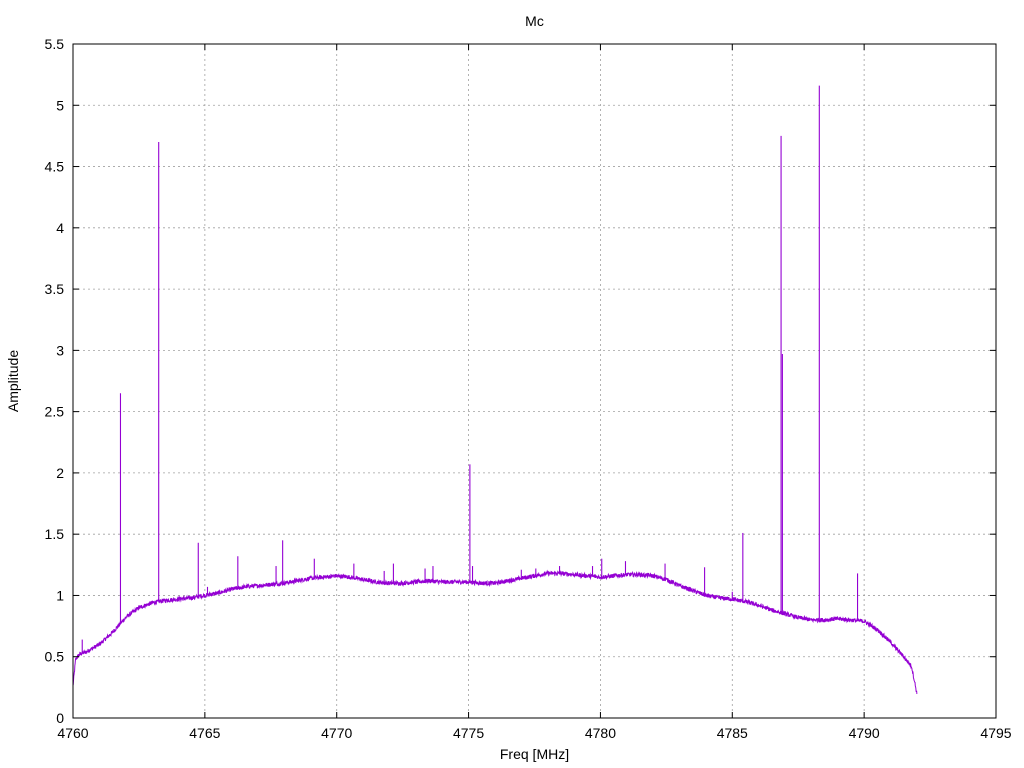  I want to click on y-tick-label: 4.5, so click(55, 167).